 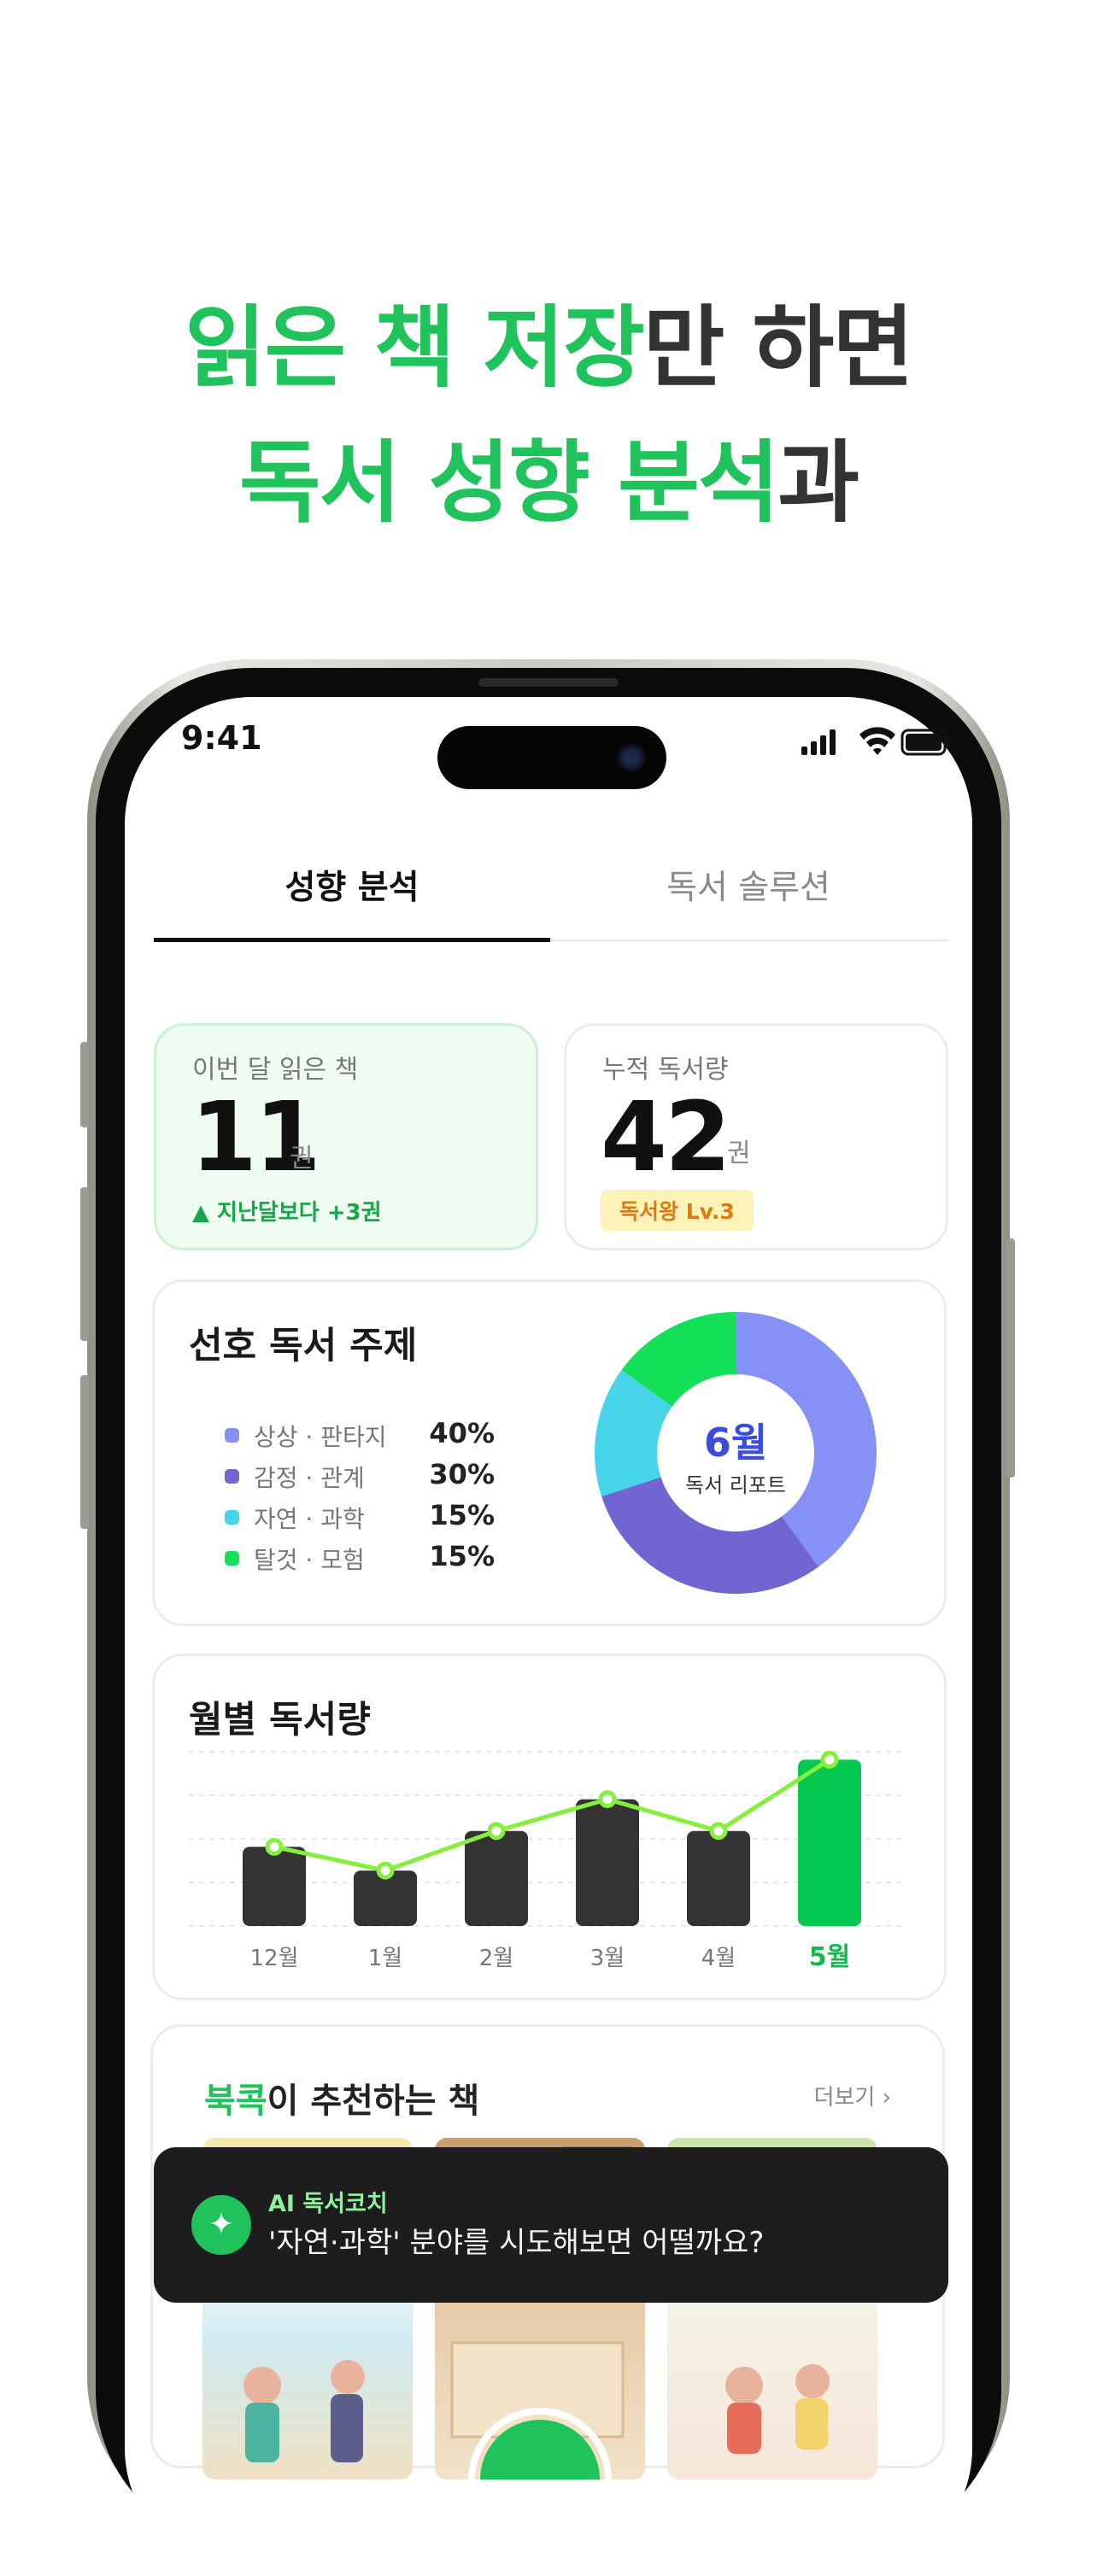 What do you see at coordinates (309, 1560) in the screenshot?
I see `legend-label: 탈것 · 모험` at bounding box center [309, 1560].